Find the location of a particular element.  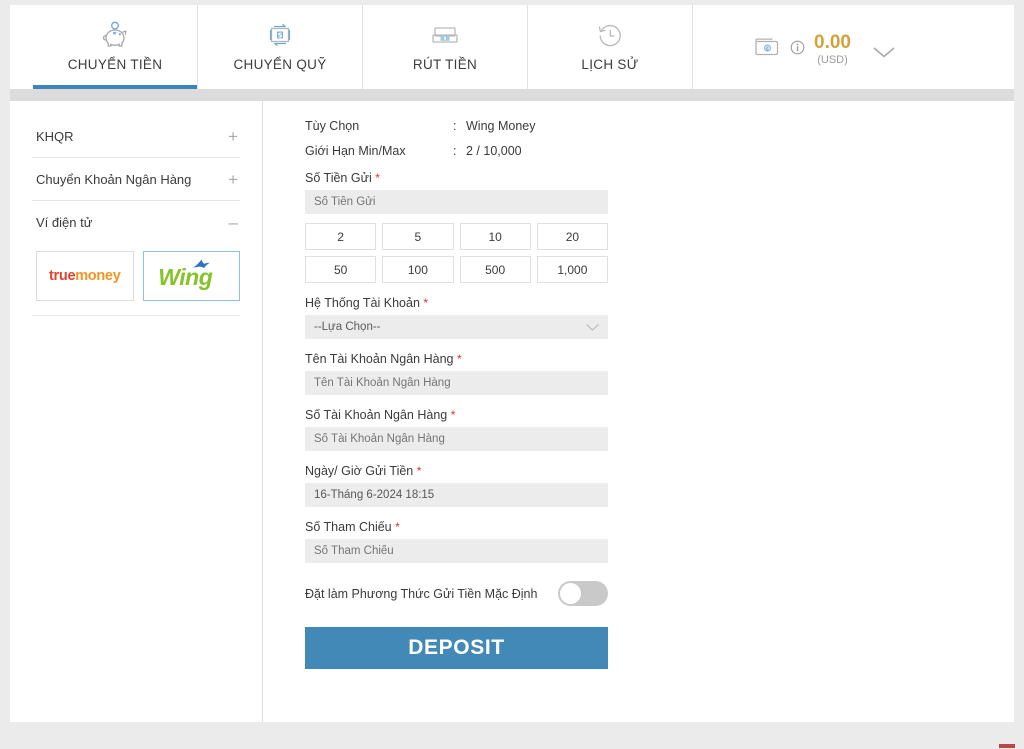

reference-label: Số Tham Chiếu * is located at coordinates (659, 527).